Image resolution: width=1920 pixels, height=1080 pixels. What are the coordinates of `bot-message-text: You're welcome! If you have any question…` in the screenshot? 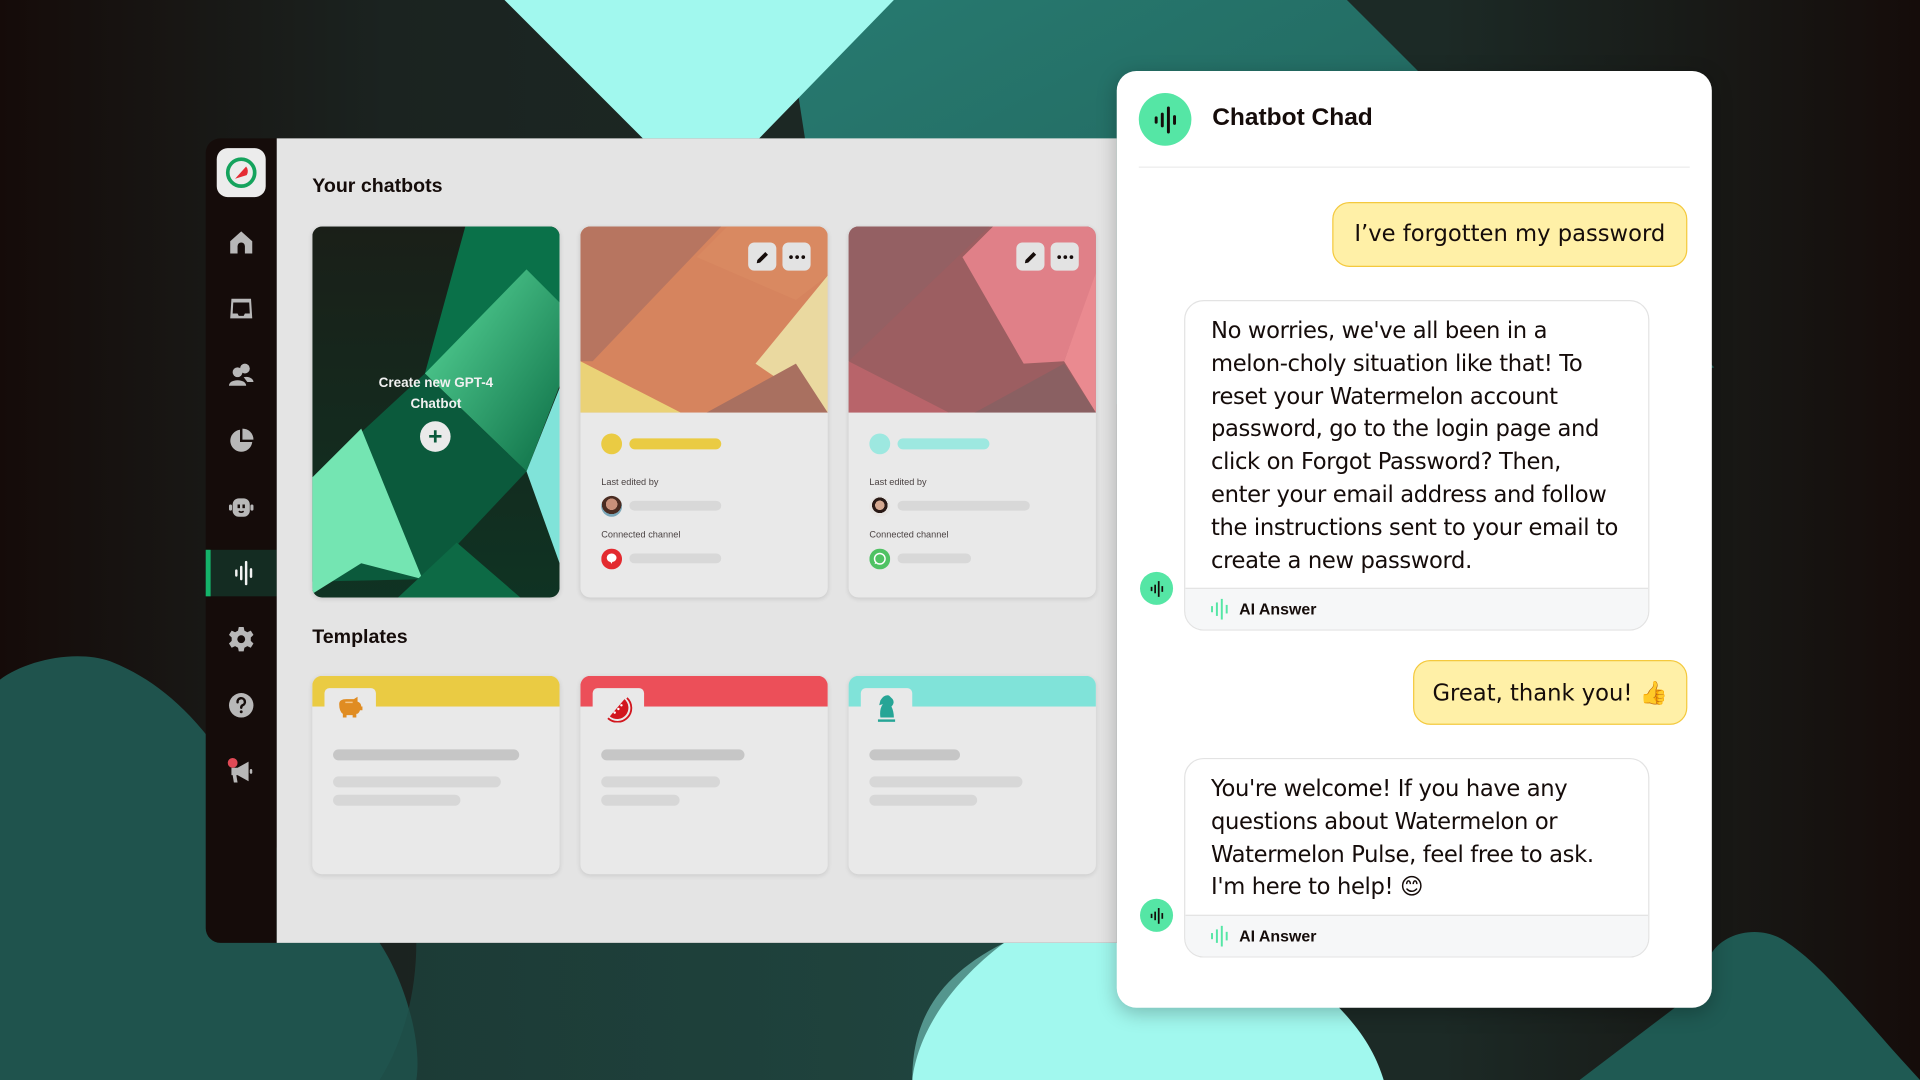 It's located at (1402, 838).